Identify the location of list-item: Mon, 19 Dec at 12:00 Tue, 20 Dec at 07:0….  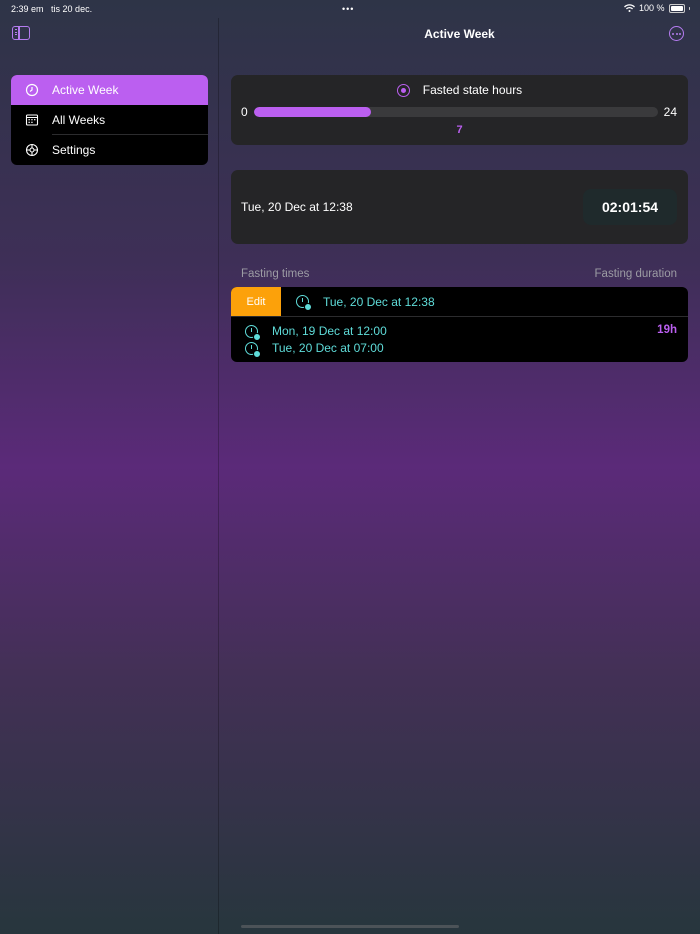
(459, 339).